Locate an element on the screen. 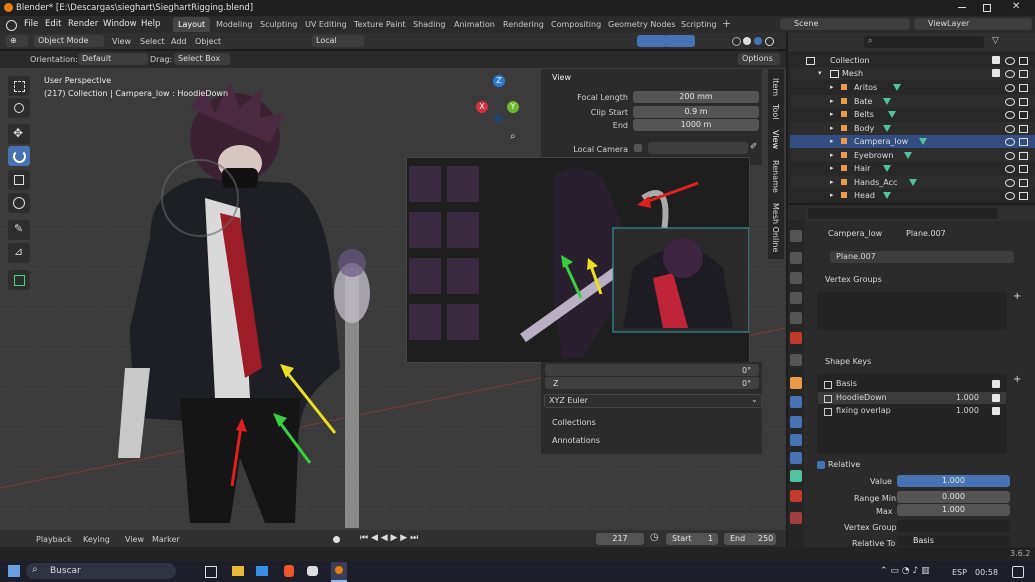 Image resolution: width=1035 pixels, height=582 pixels. tab-sculpting: Sculpting is located at coordinates (278, 24).